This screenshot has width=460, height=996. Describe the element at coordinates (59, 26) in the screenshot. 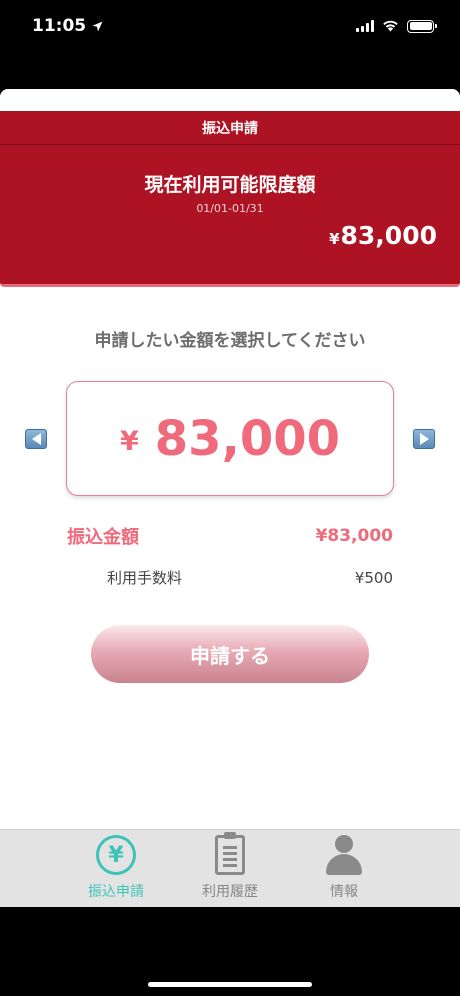

I see `status-time: 11:05` at that location.